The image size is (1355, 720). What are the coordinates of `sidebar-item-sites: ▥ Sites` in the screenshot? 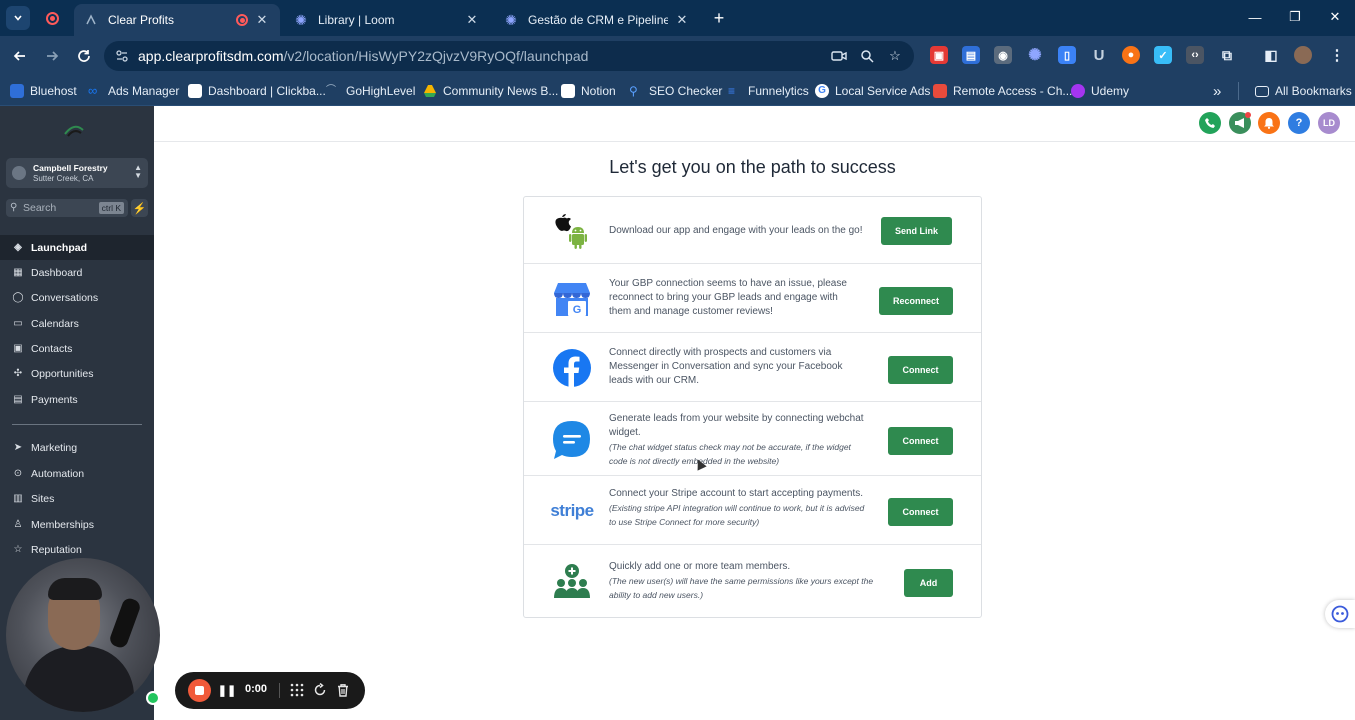 It's located at (77, 498).